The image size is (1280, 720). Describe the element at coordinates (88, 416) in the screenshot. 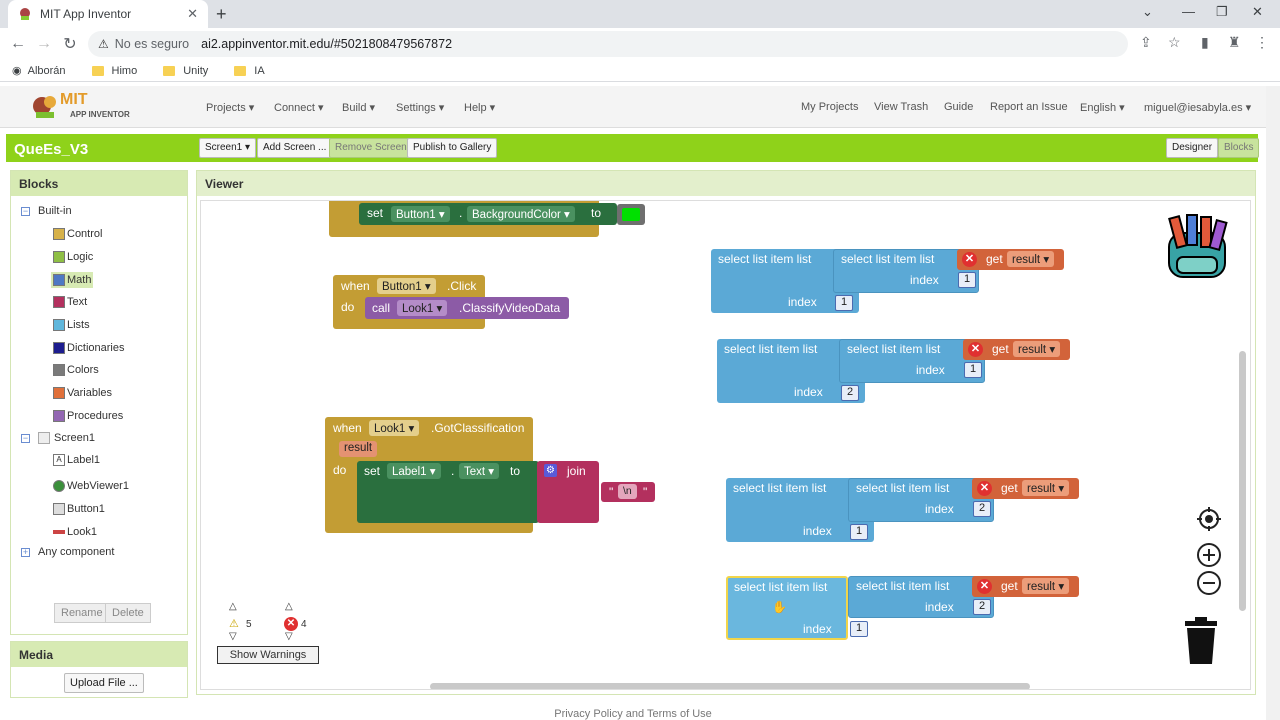

I see `drawer-procedures: Procedures` at that location.